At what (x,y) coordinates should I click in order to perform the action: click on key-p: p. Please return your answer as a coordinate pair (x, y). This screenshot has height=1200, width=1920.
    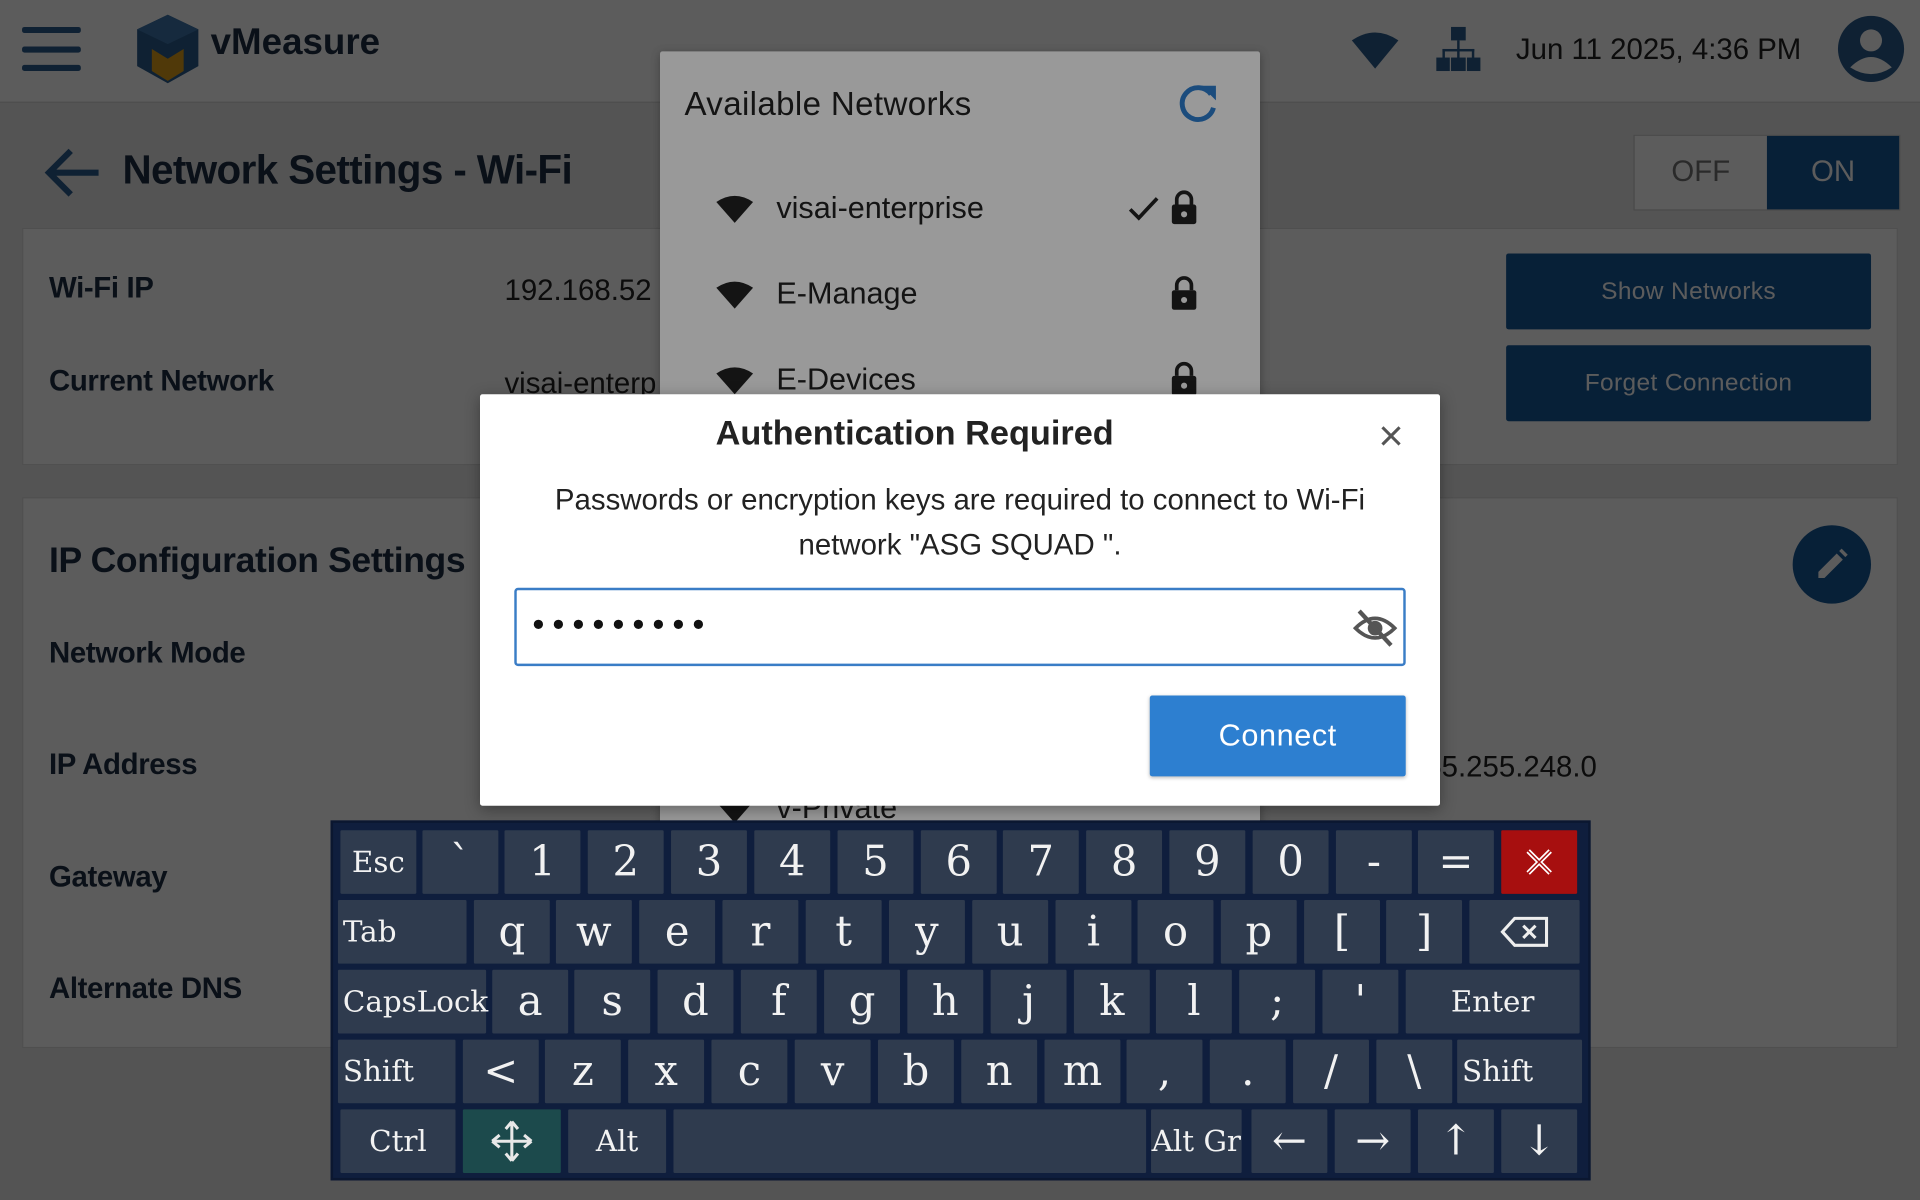
    Looking at the image, I should click on (1258, 932).